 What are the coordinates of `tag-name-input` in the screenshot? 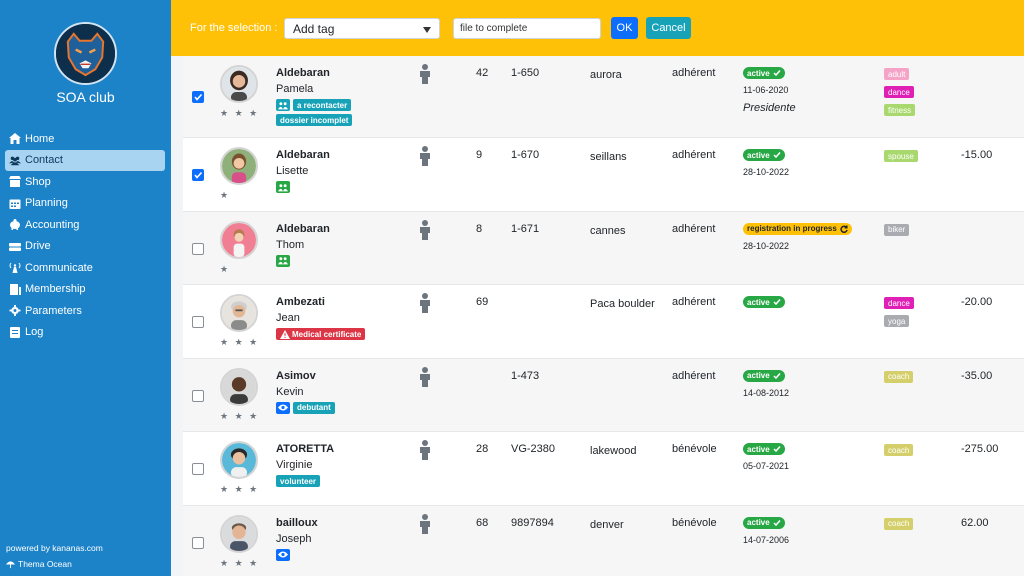 It's located at (527, 28).